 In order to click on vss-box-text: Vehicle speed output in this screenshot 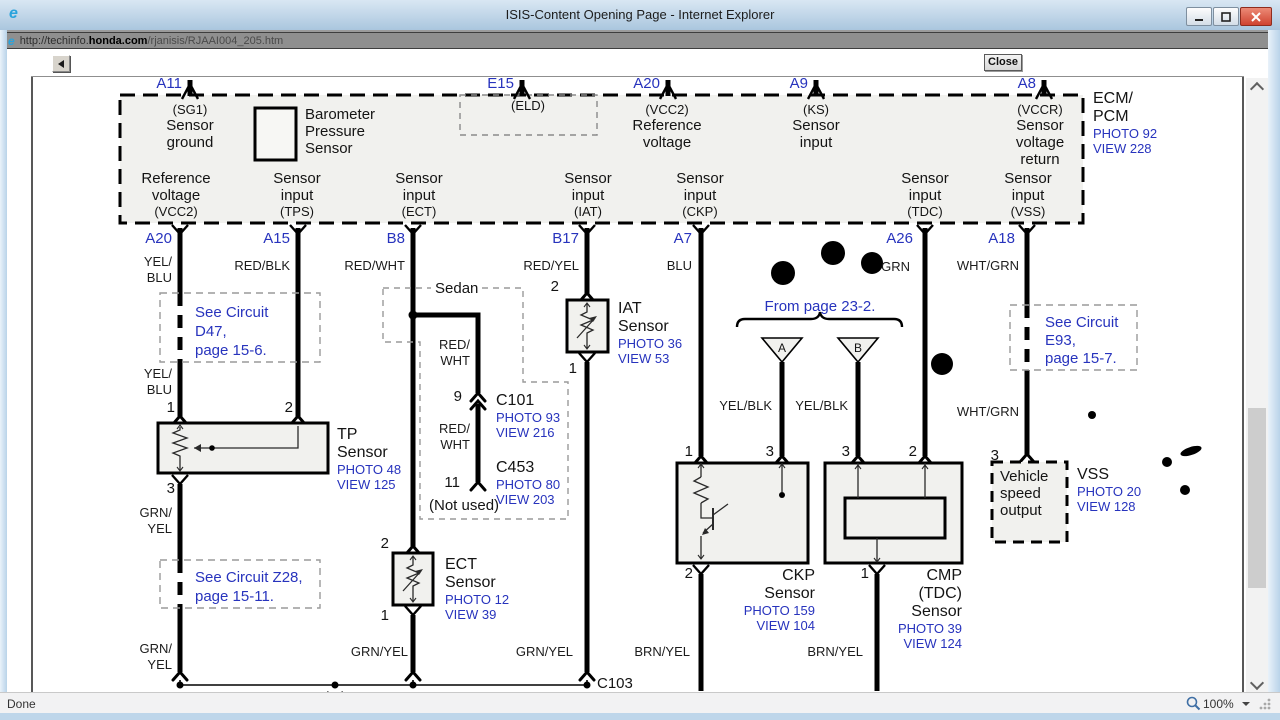, I will do `click(1024, 493)`.